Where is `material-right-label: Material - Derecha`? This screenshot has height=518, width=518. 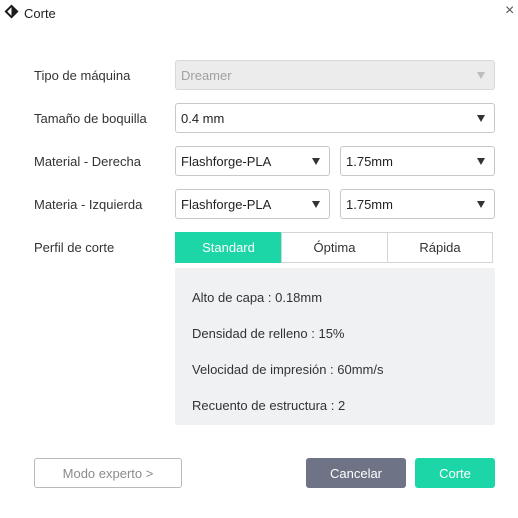 material-right-label: Material - Derecha is located at coordinates (87, 161).